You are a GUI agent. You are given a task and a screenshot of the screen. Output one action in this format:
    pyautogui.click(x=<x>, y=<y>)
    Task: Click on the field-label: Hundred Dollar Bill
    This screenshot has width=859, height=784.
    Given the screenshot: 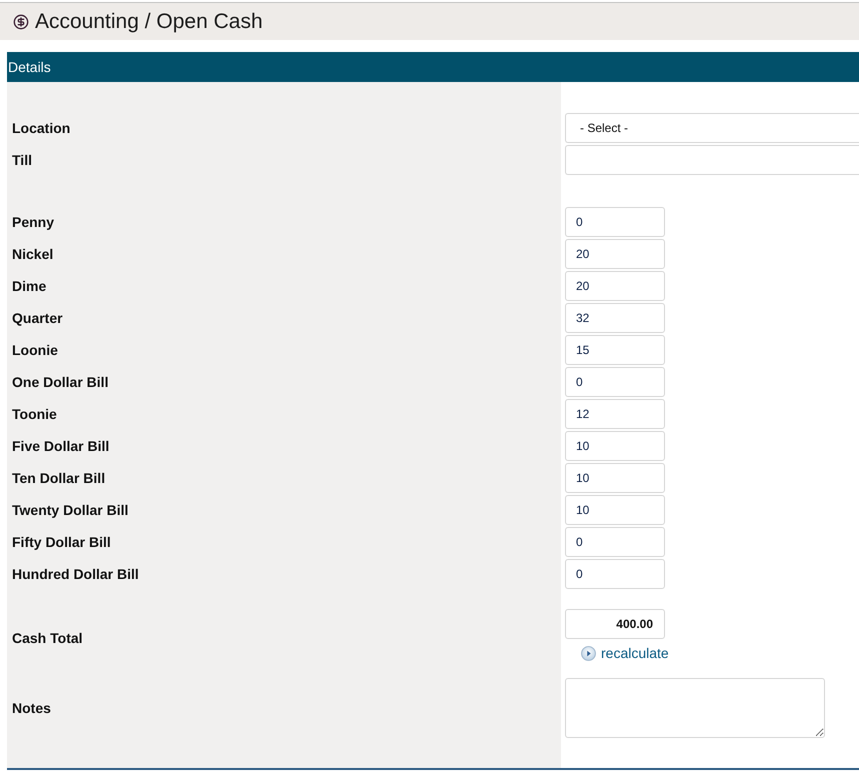 What is the action you would take?
    pyautogui.click(x=75, y=574)
    